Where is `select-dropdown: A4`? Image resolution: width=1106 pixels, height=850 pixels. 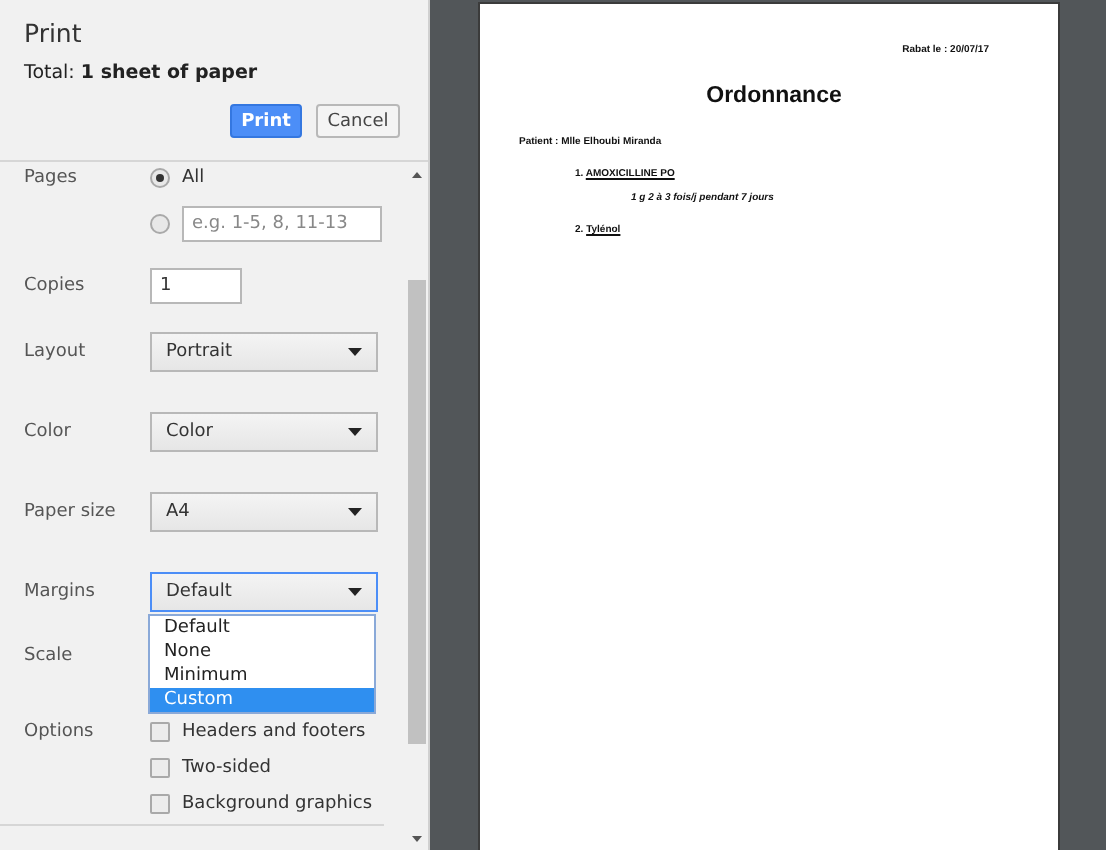 select-dropdown: A4 is located at coordinates (264, 512).